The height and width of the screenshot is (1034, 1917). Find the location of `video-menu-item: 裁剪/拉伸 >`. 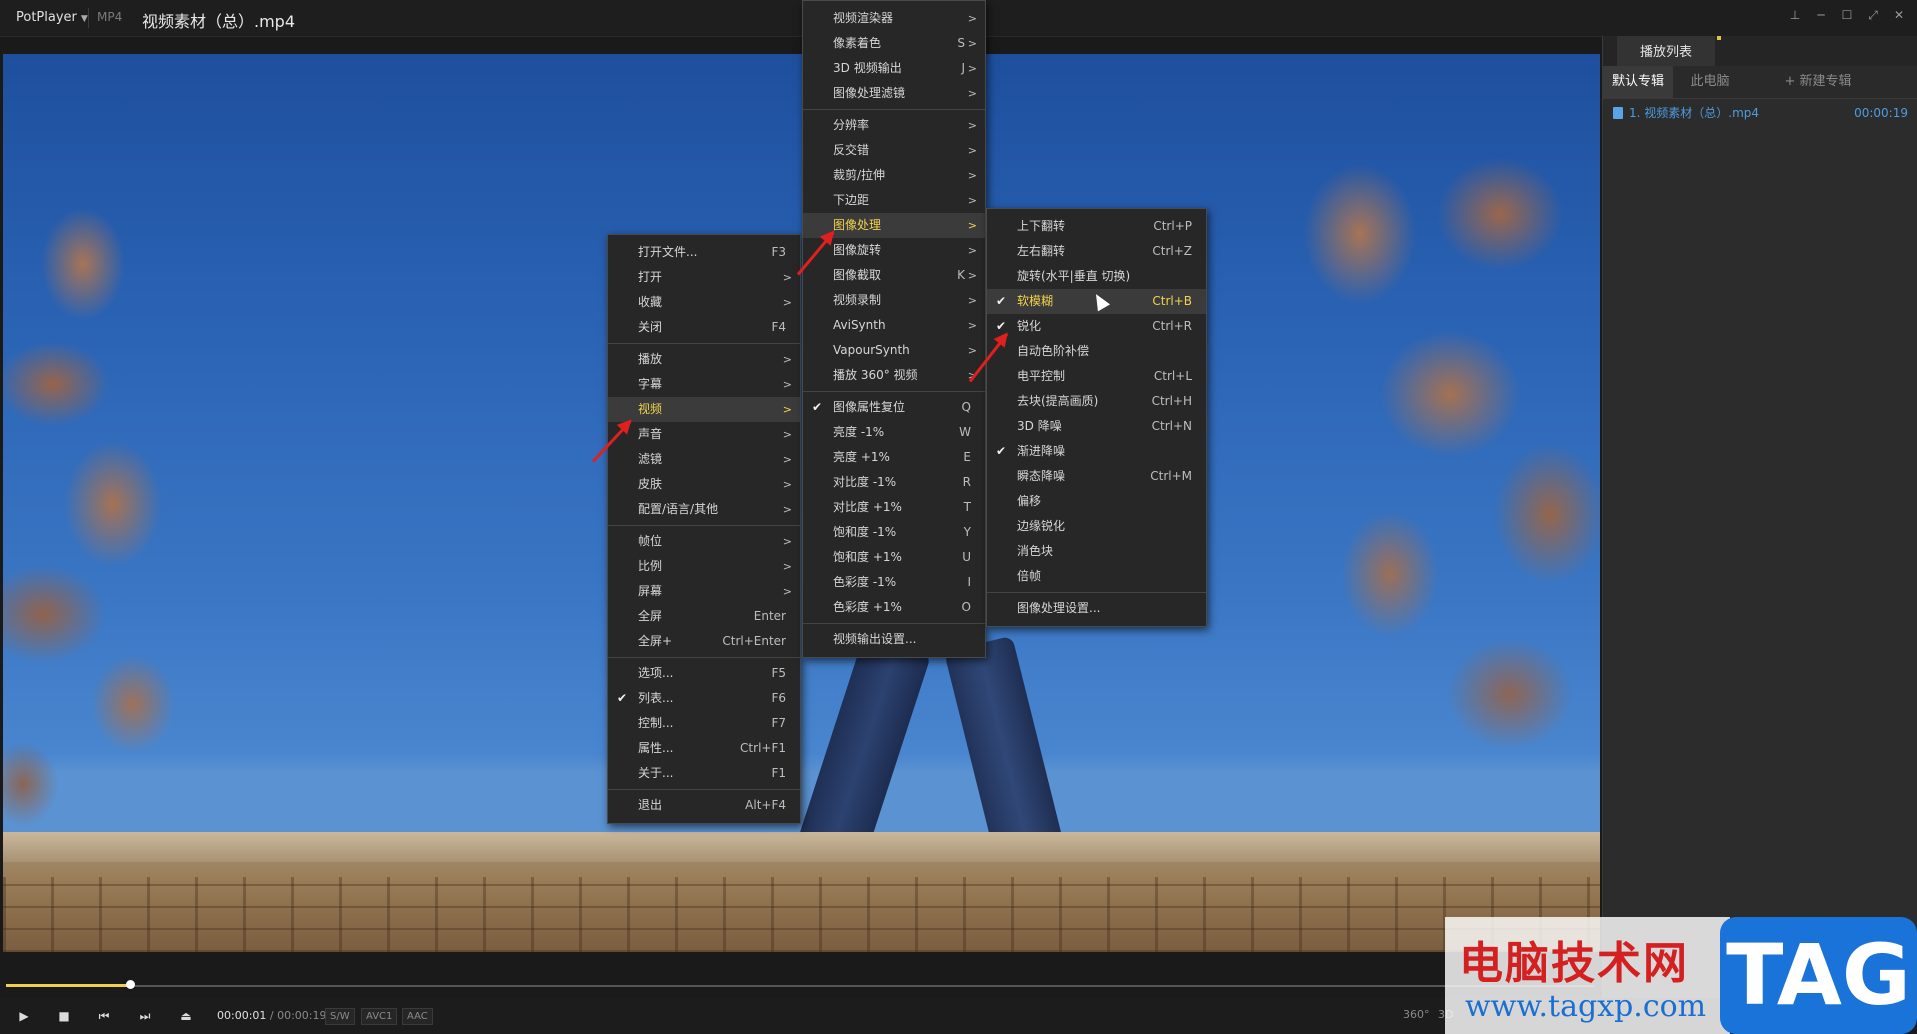

video-menu-item: 裁剪/拉伸 > is located at coordinates (894, 175).